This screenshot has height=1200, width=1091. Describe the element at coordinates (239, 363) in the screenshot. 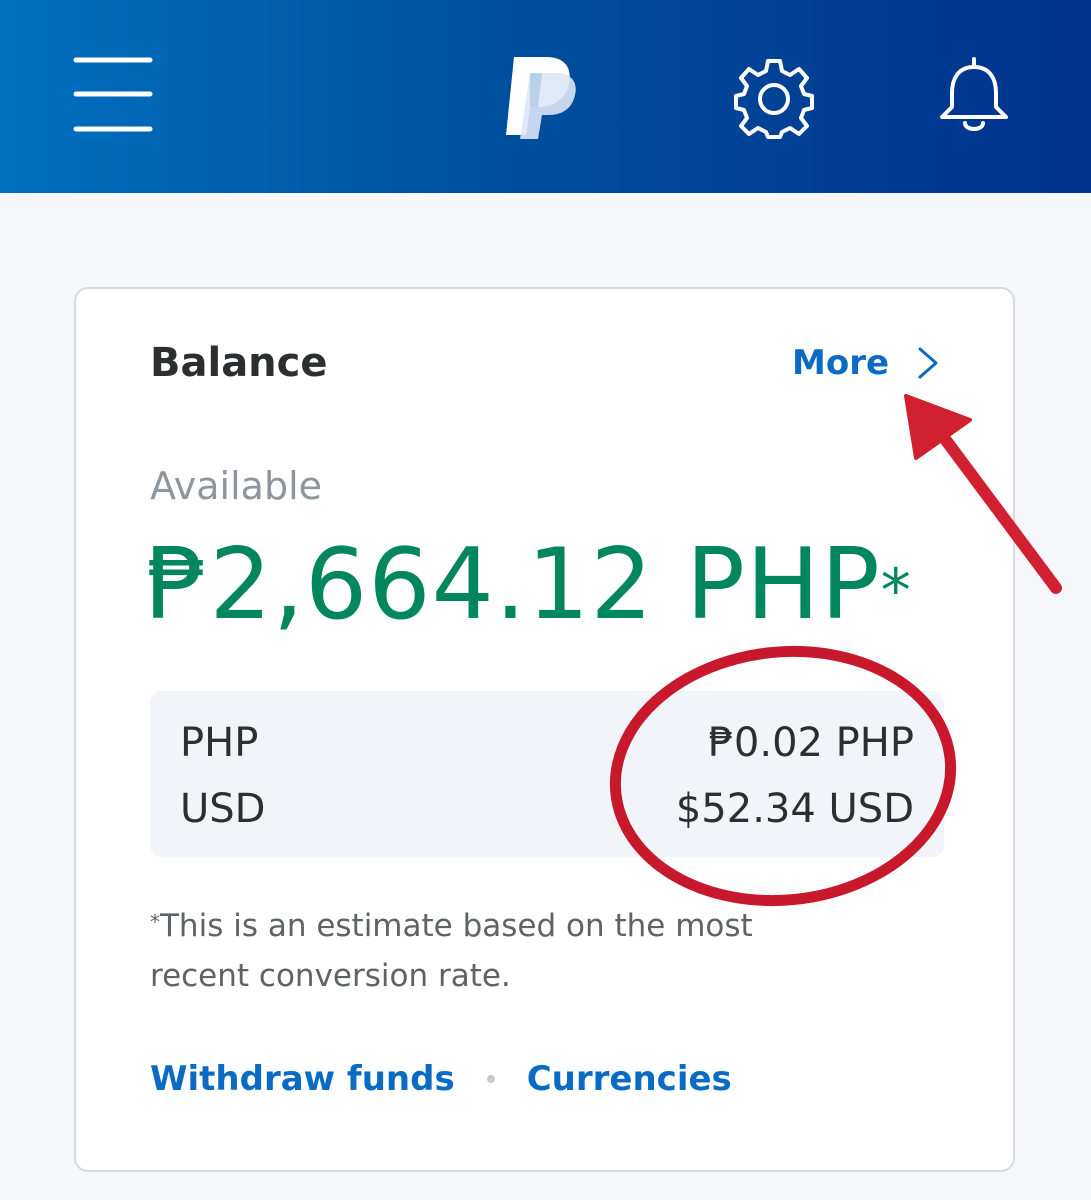

I see `balance-title: Balance` at that location.